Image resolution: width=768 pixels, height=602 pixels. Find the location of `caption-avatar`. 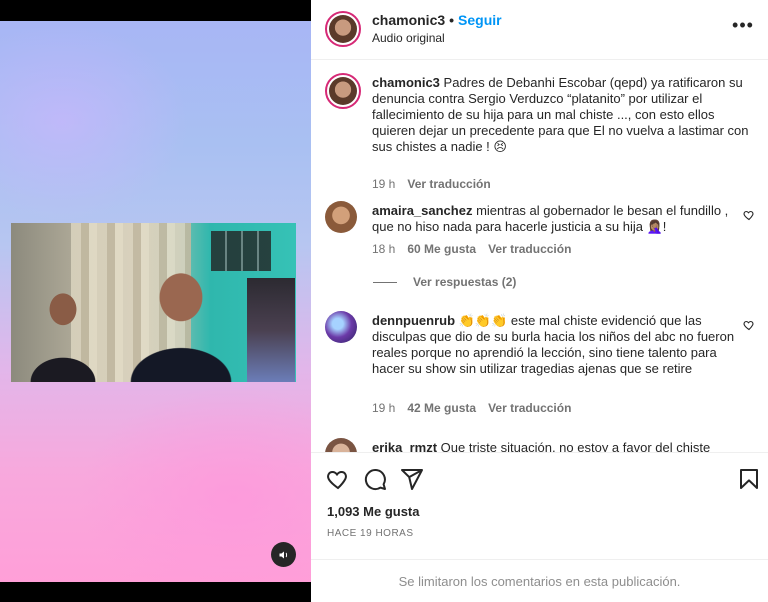

caption-avatar is located at coordinates (343, 91).